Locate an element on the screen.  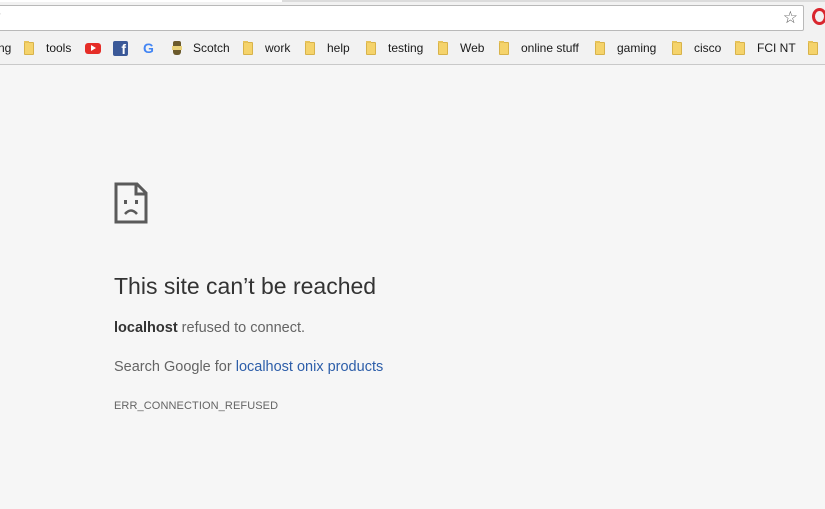
bookmark-tools: tools is located at coordinates (46, 48).